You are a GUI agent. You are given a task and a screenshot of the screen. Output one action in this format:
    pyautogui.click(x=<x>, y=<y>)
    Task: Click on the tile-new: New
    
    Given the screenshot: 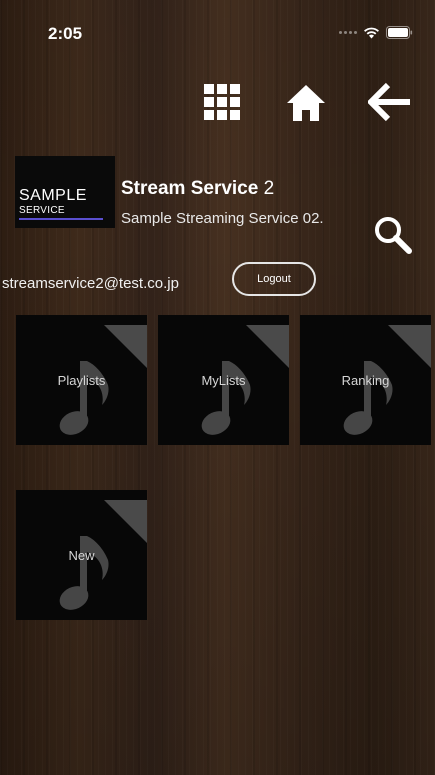 What is the action you would take?
    pyautogui.click(x=81, y=555)
    